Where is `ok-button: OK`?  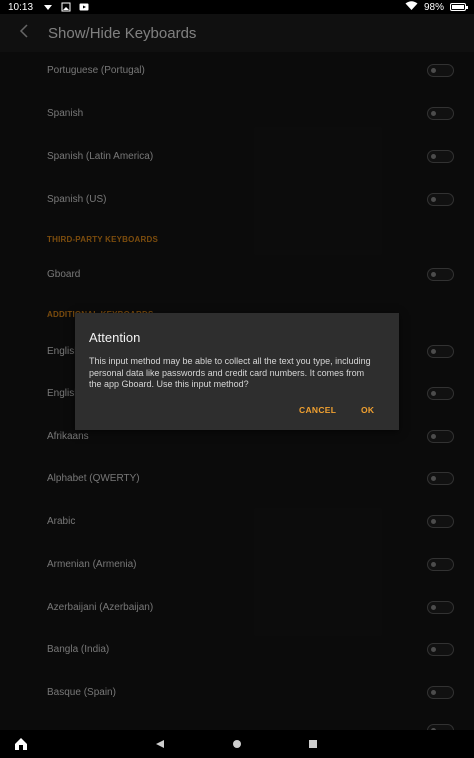
ok-button: OK is located at coordinates (367, 410).